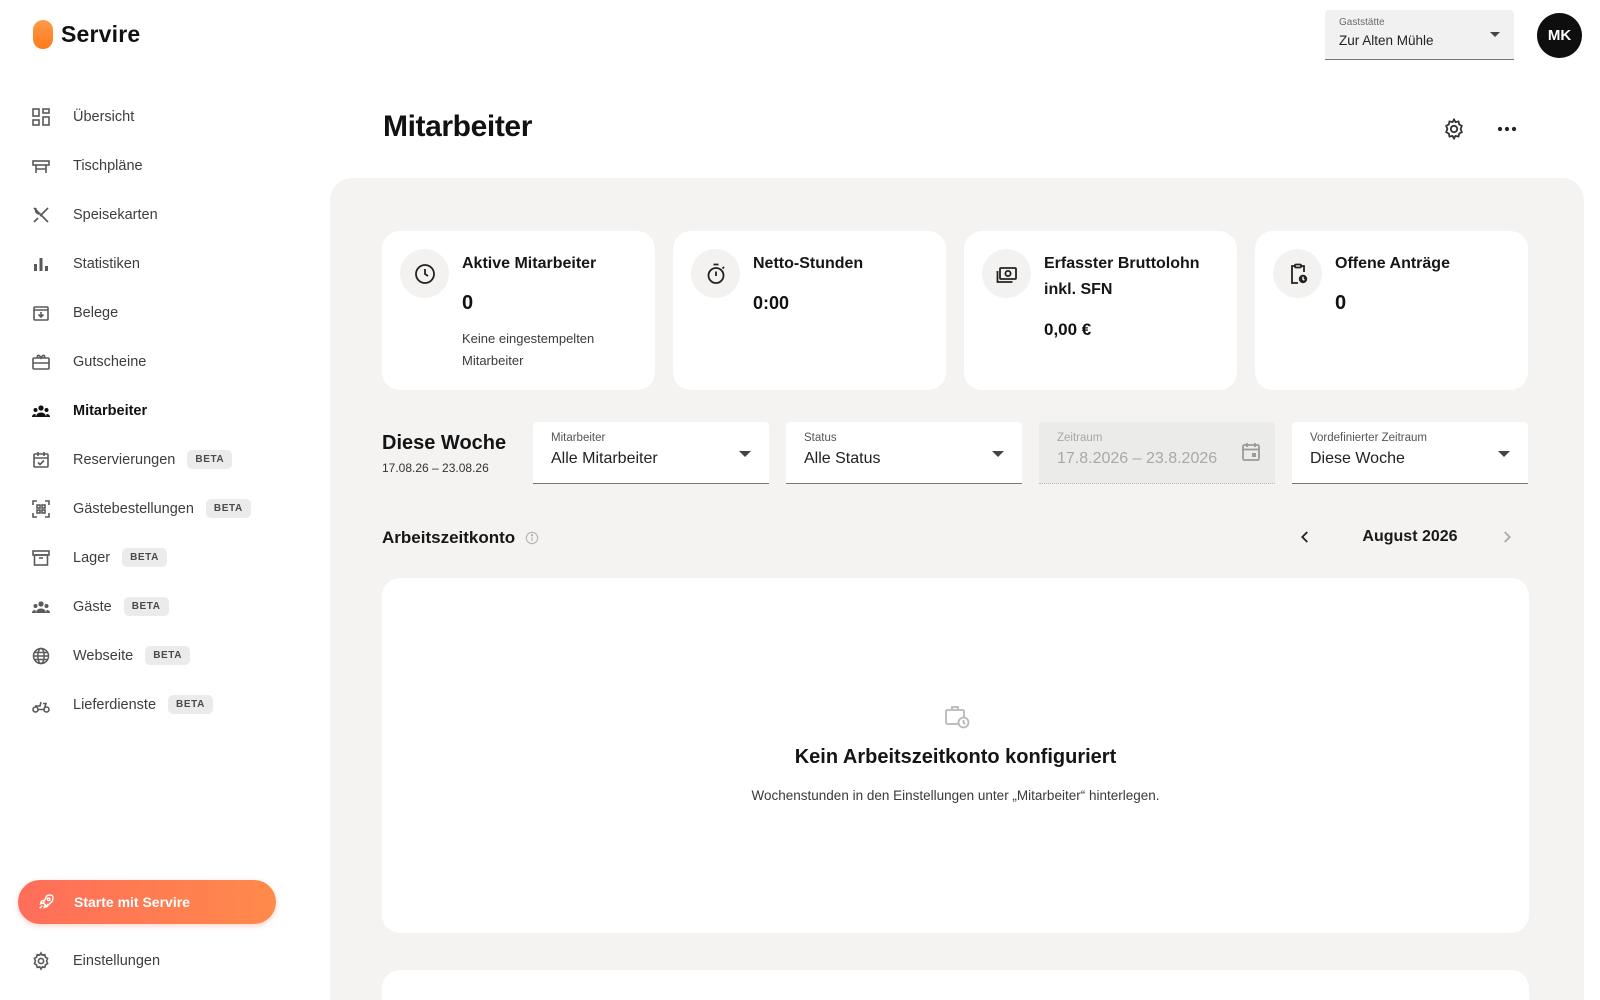  Describe the element at coordinates (41, 705) in the screenshot. I see `scooter-icon` at that location.